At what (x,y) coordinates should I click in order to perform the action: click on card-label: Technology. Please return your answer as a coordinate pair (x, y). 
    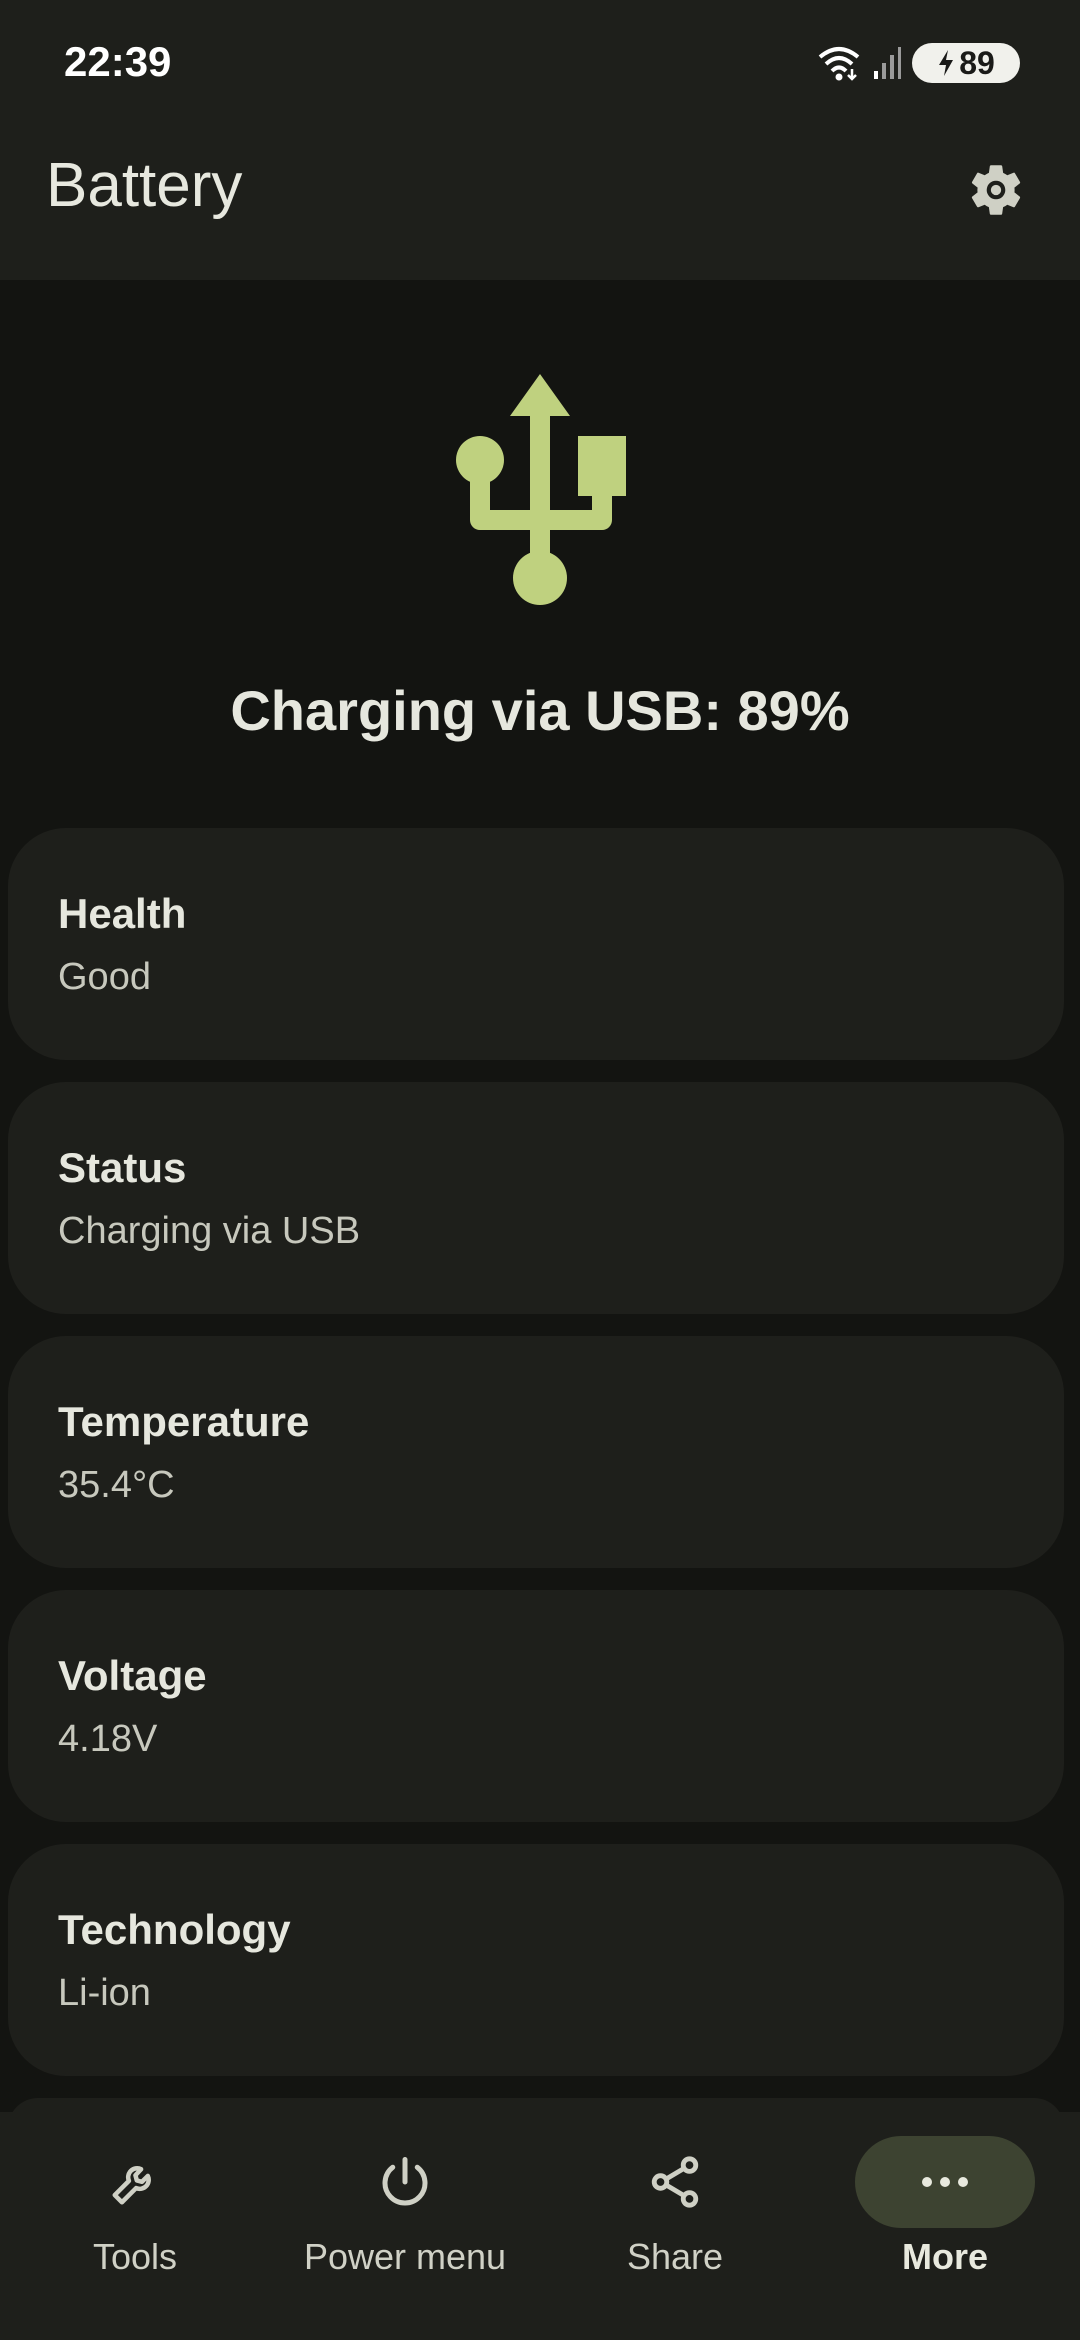
    Looking at the image, I should click on (174, 1929).